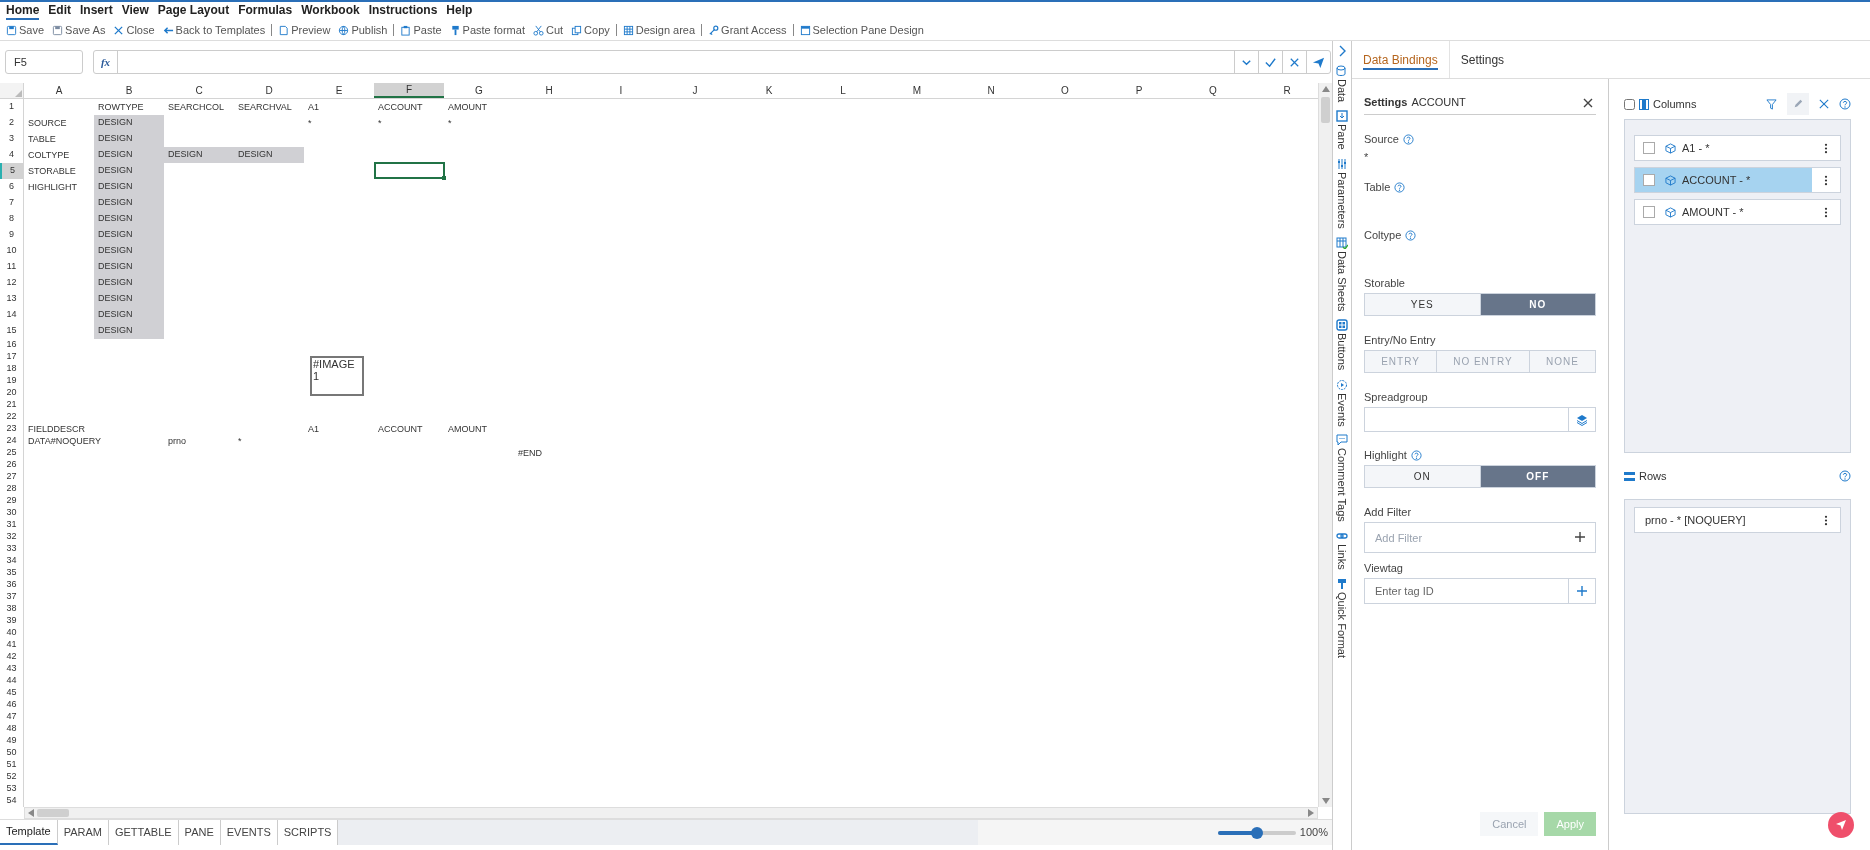 The image size is (1870, 850). What do you see at coordinates (199, 832) in the screenshot?
I see `sheet-tab: PANE` at bounding box center [199, 832].